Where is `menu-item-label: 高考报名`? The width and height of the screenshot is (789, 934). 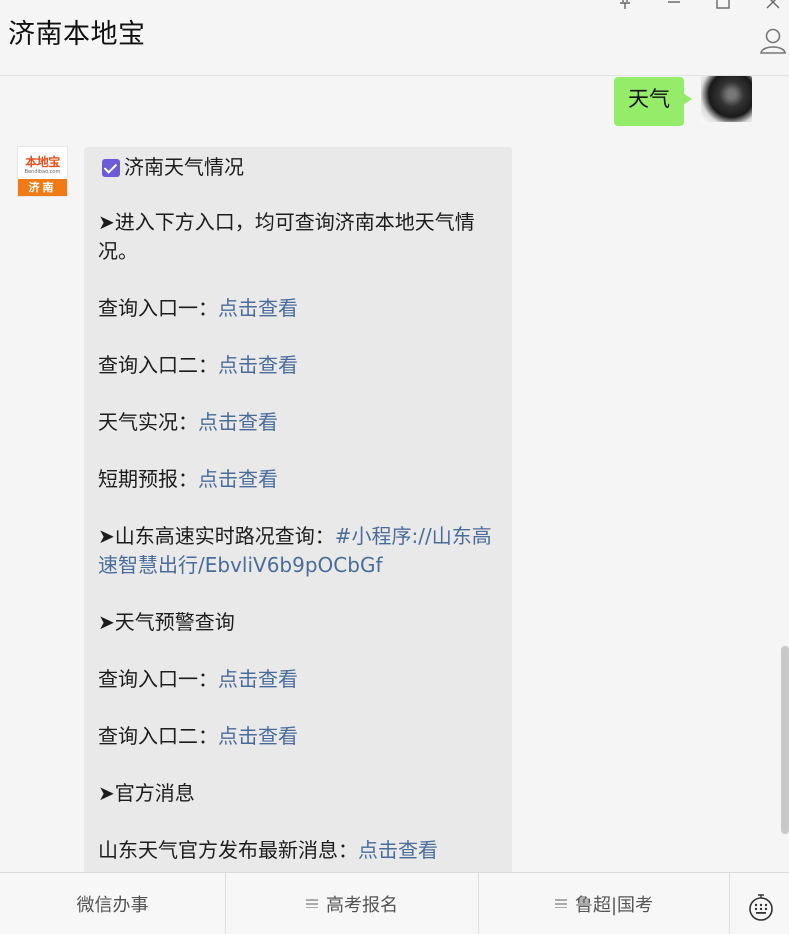
menu-item-label: 高考报名 is located at coordinates (362, 905).